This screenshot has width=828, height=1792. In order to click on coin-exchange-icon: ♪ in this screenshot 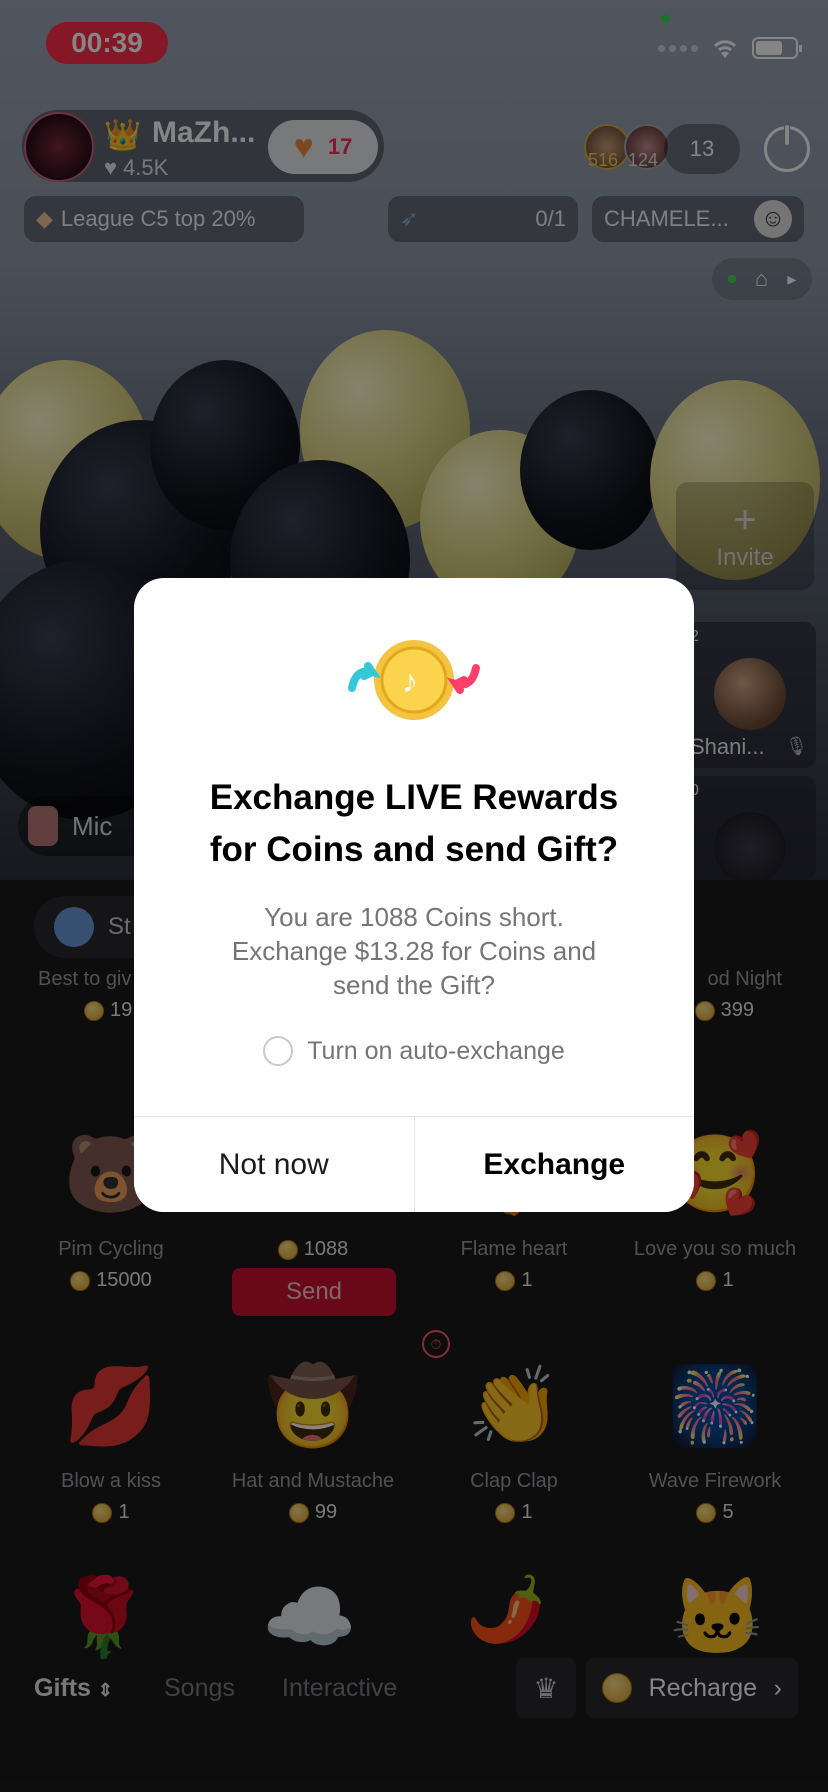, I will do `click(414, 680)`.